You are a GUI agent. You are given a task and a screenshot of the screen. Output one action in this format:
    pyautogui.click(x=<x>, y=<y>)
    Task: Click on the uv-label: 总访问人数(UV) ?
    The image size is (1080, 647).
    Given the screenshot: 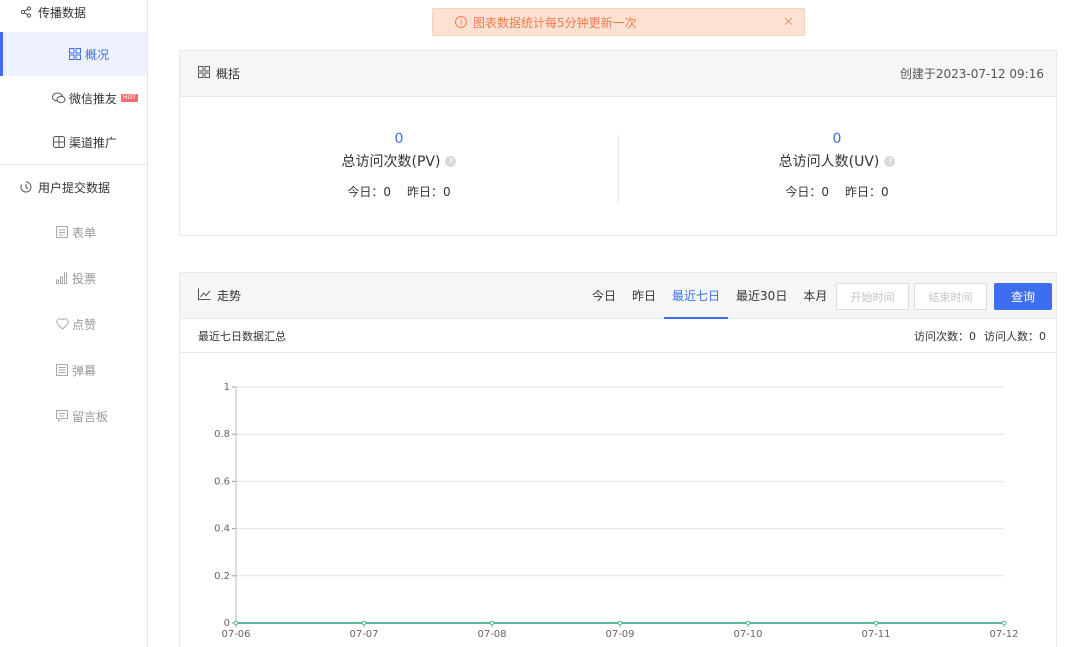 What is the action you would take?
    pyautogui.click(x=837, y=161)
    